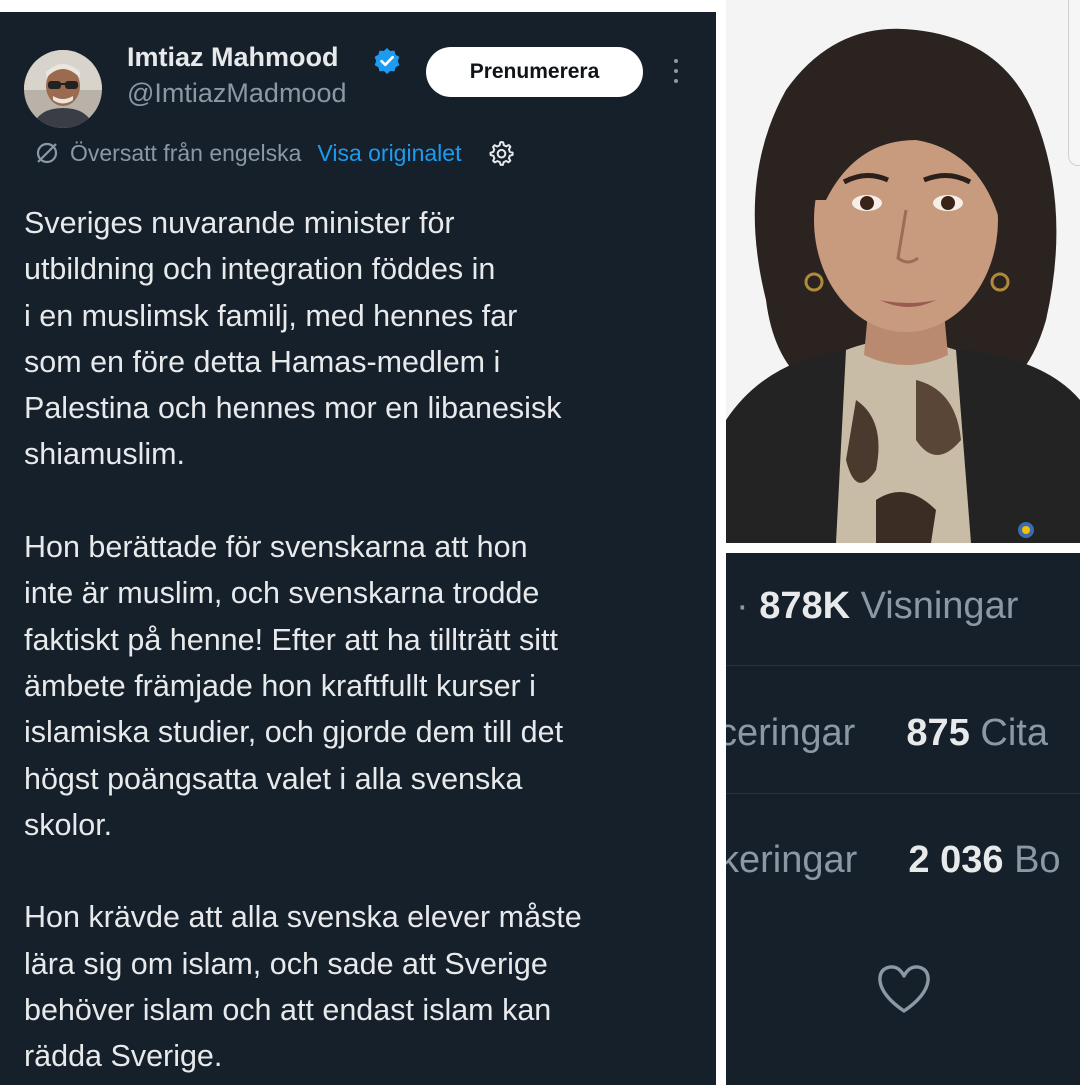  What do you see at coordinates (887, 733) in the screenshot?
I see `quotes-stat: ceringar 875 Cita` at bounding box center [887, 733].